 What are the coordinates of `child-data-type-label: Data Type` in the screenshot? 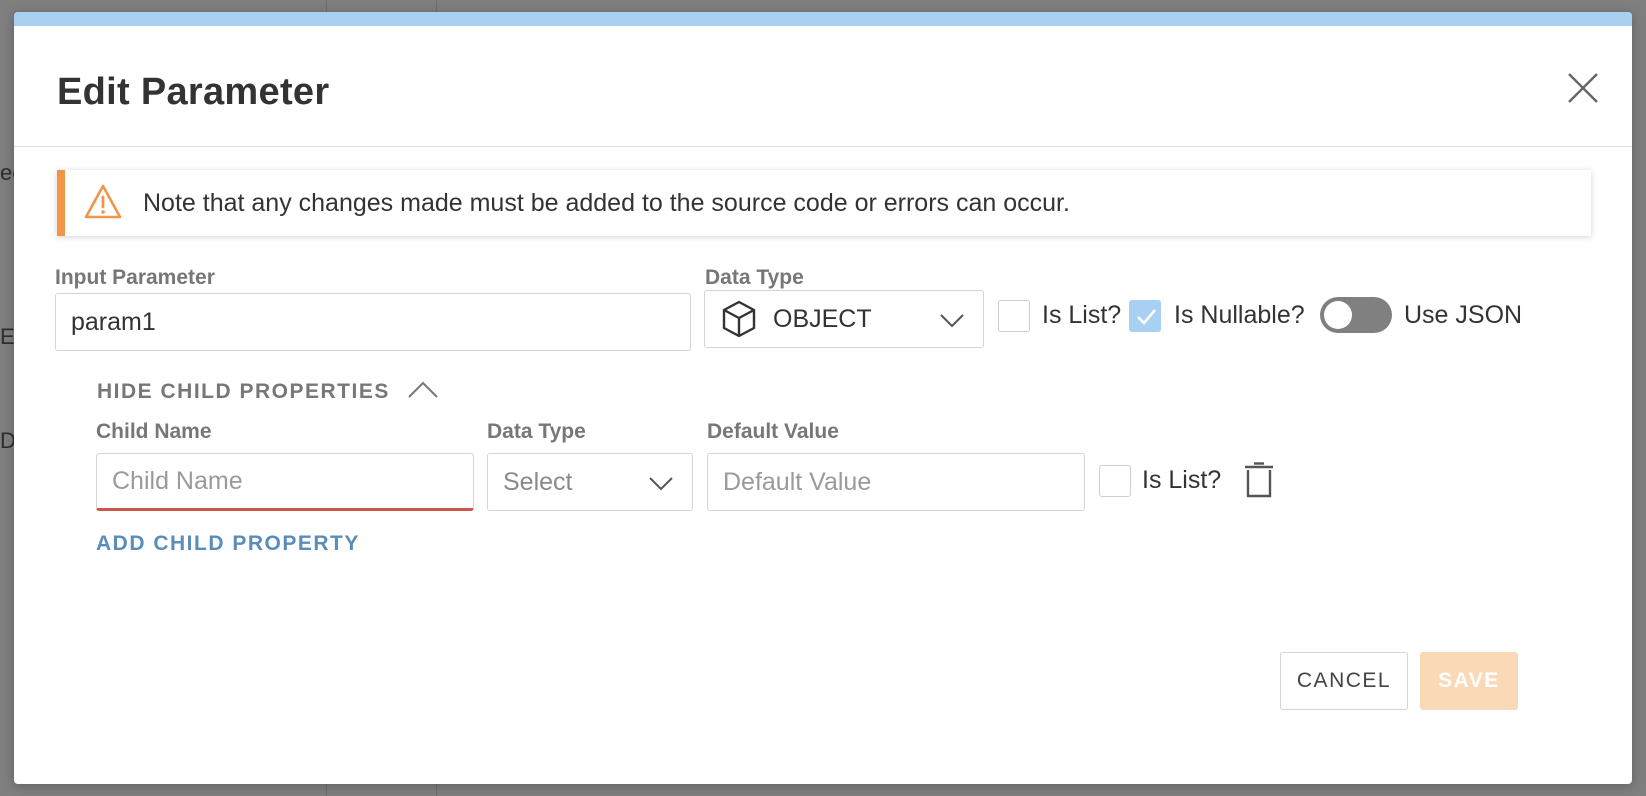 It's located at (536, 431).